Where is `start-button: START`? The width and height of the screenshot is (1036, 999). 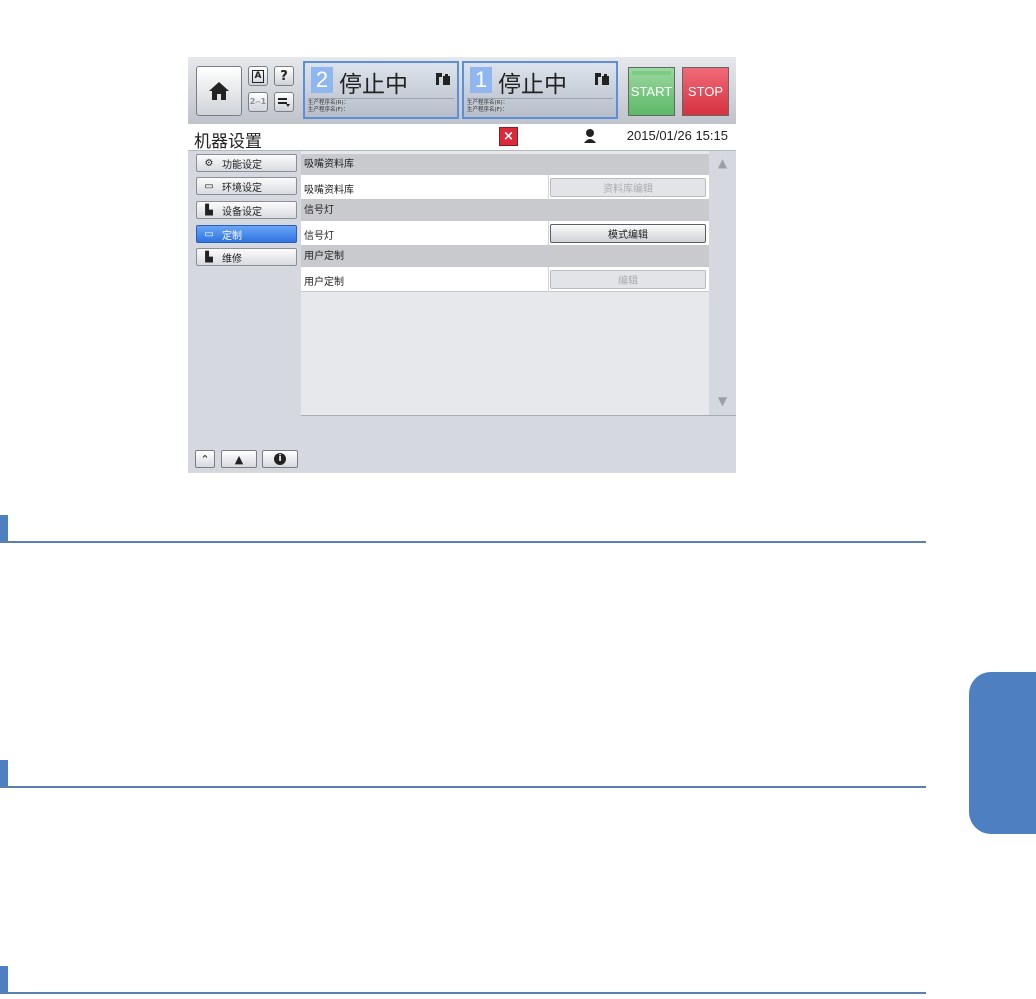
start-button: START is located at coordinates (651, 91).